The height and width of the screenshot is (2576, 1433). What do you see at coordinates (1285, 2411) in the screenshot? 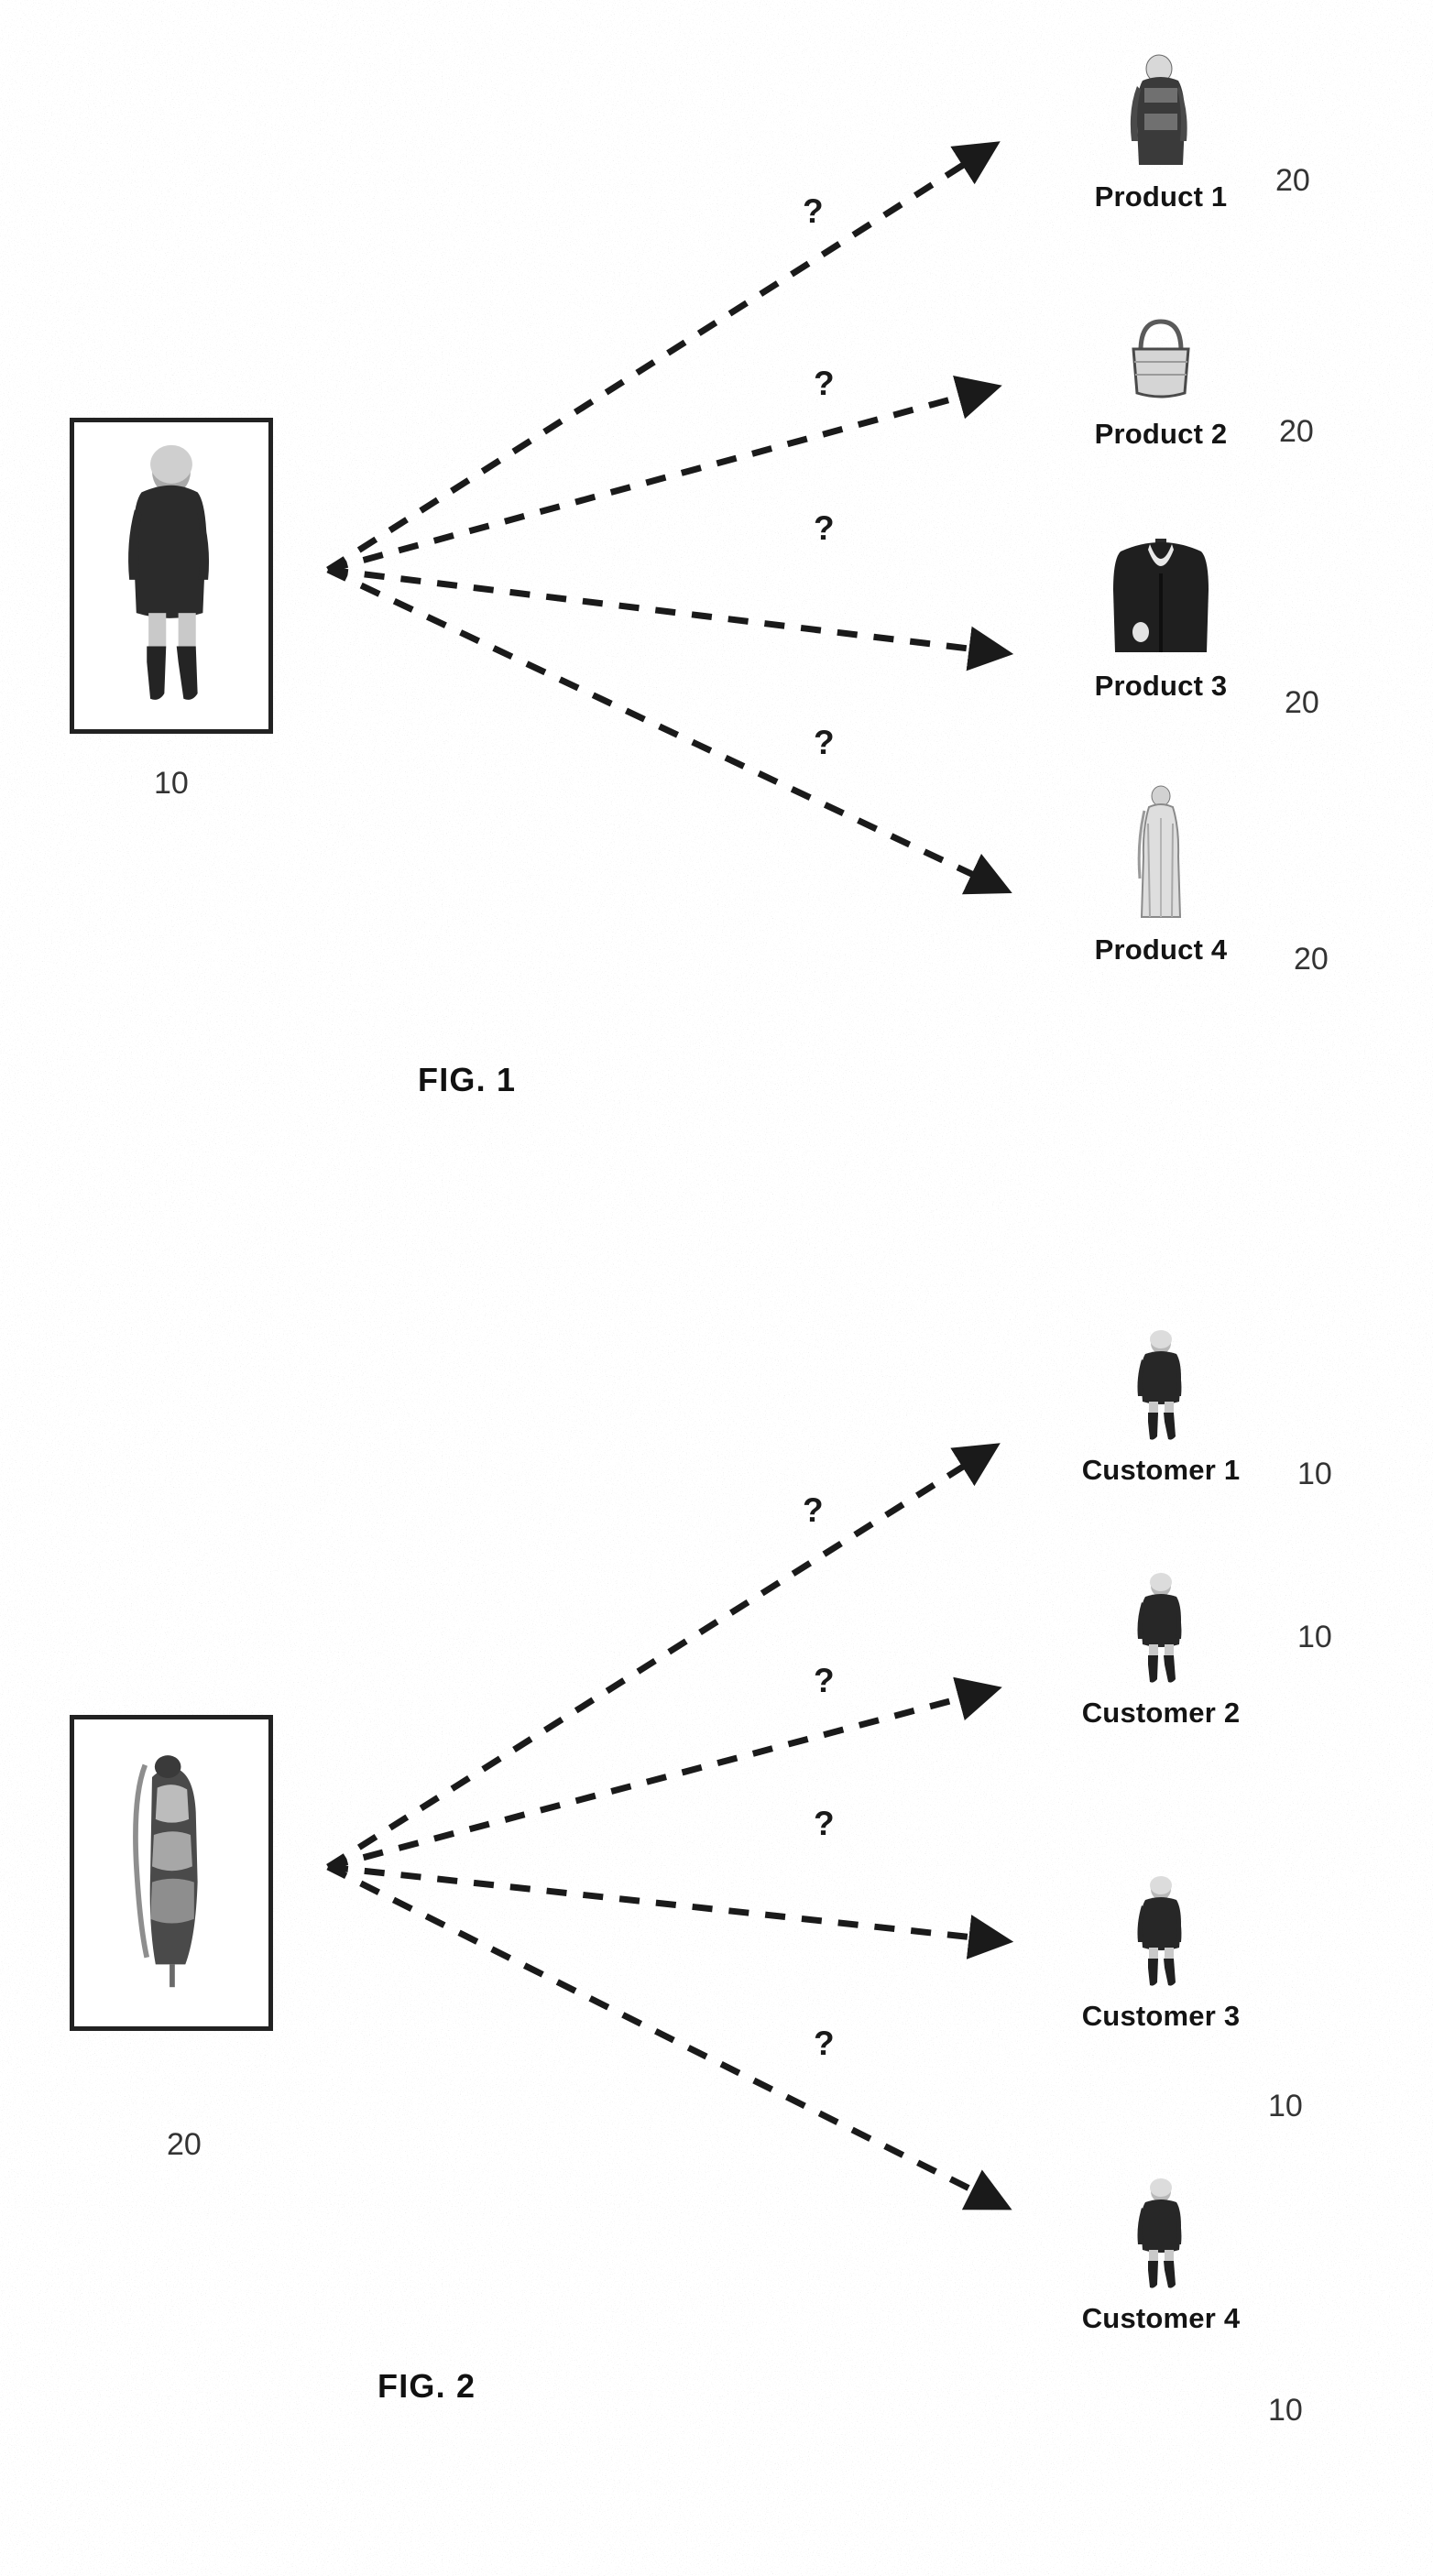
I see `target-reference-number-customer-4: 10` at bounding box center [1285, 2411].